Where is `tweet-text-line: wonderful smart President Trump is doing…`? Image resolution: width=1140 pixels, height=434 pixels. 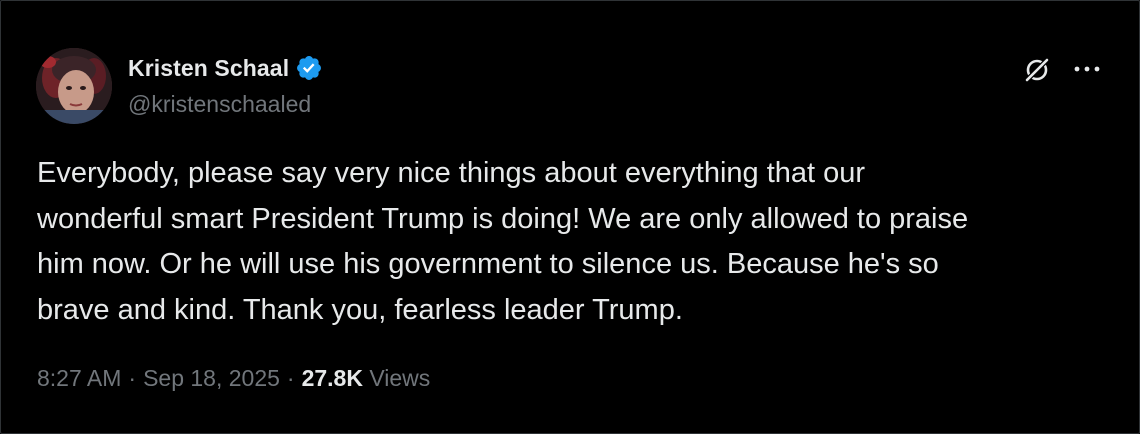
tweet-text-line: wonderful smart President Trump is doing… is located at coordinates (503, 218).